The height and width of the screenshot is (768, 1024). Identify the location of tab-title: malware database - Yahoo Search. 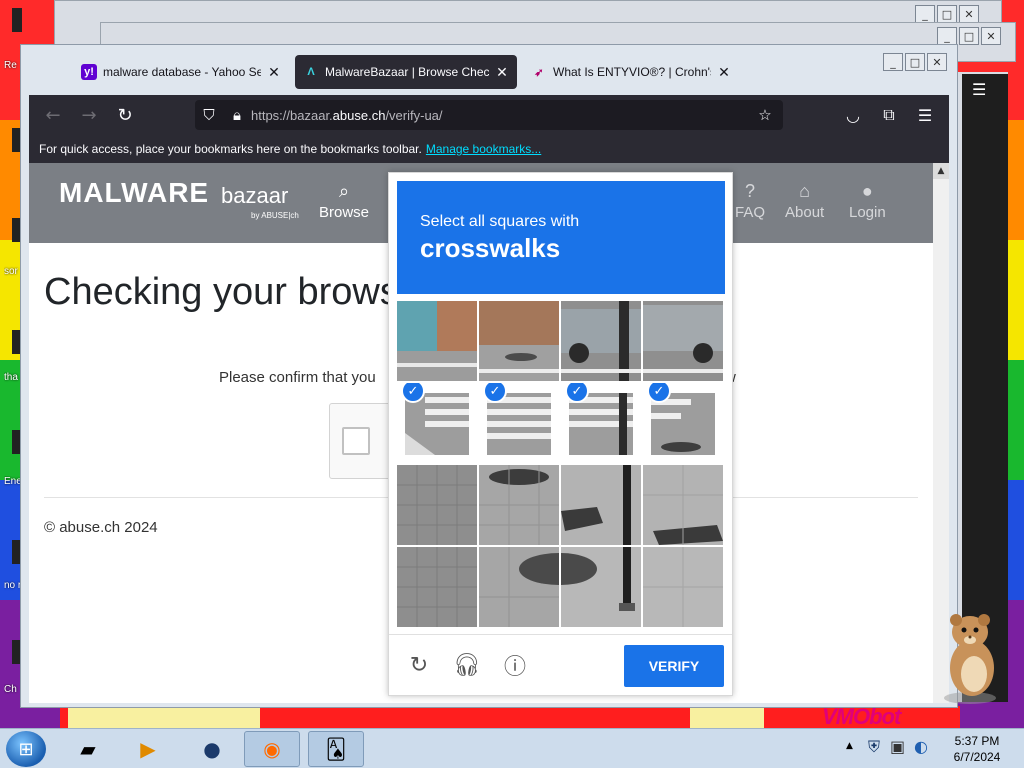
(182, 72).